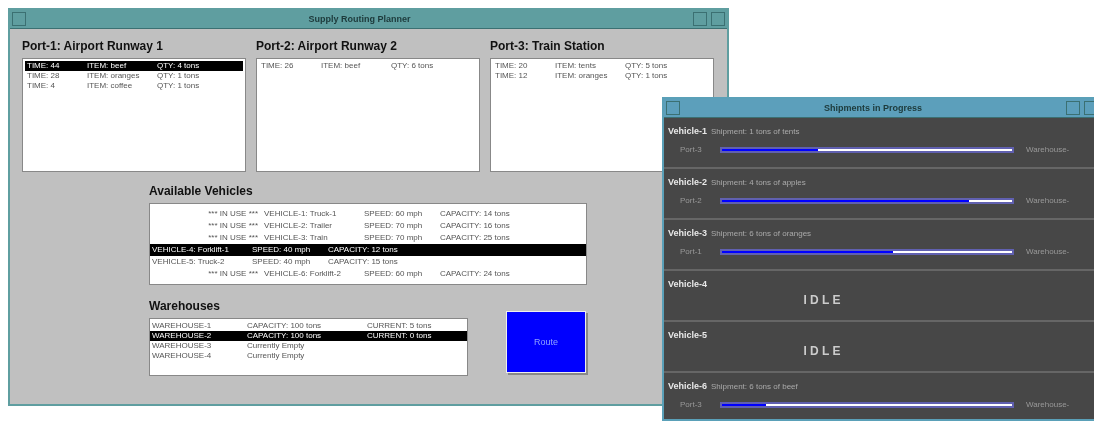  Describe the element at coordinates (278, 66) in the screenshot. I see `order-time: TIME: 26` at that location.